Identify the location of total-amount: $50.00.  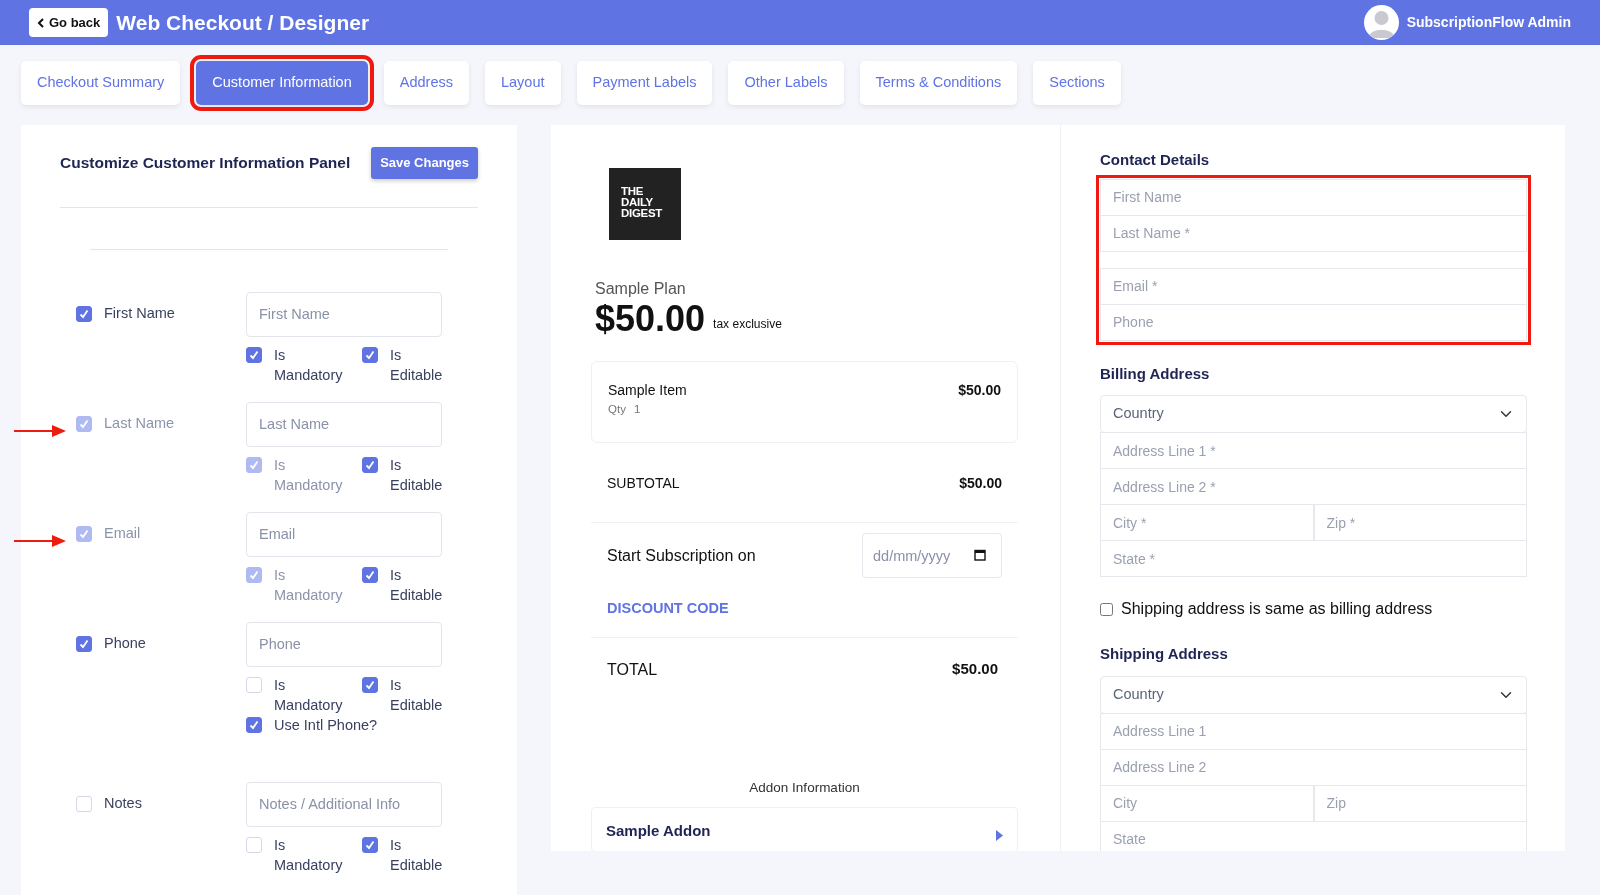
(975, 669).